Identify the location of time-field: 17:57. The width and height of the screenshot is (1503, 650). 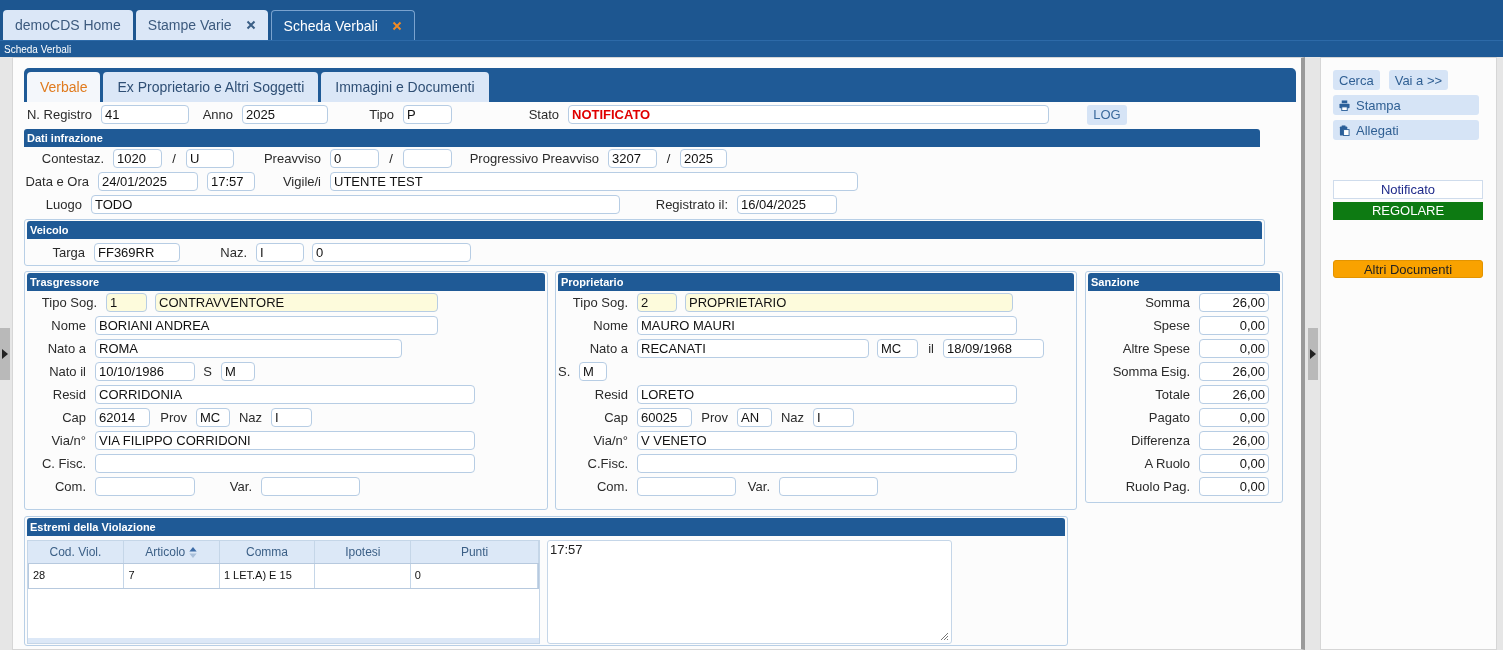
(231, 181).